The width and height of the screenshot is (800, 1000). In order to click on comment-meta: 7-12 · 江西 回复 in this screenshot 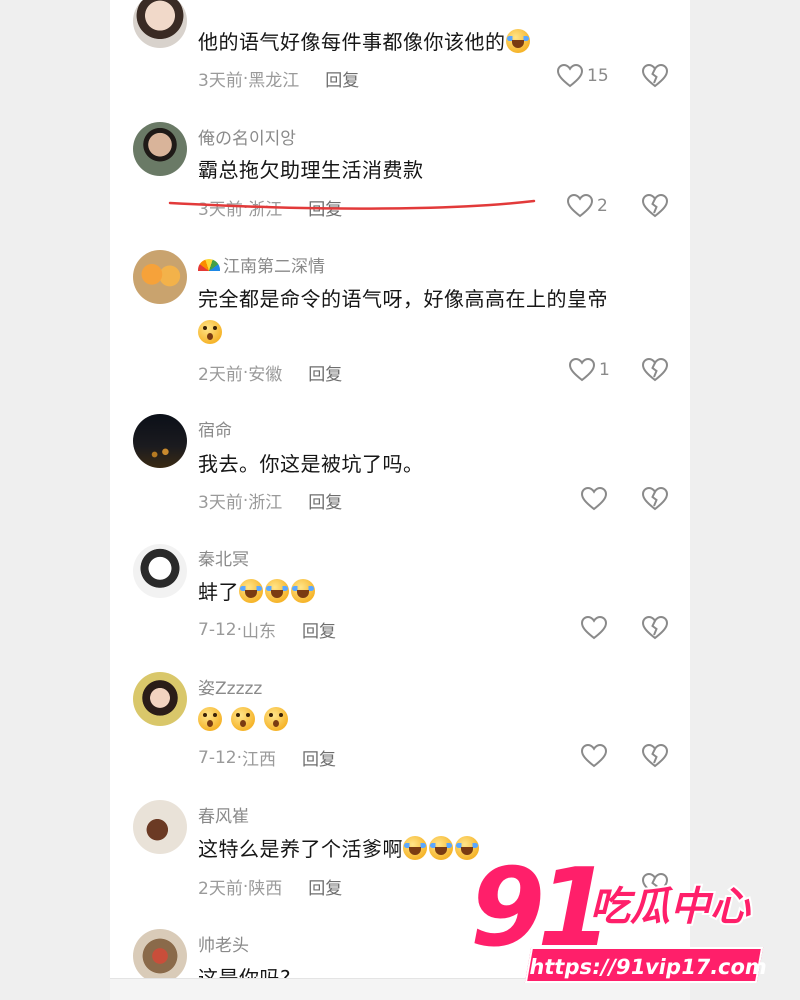, I will do `click(267, 758)`.